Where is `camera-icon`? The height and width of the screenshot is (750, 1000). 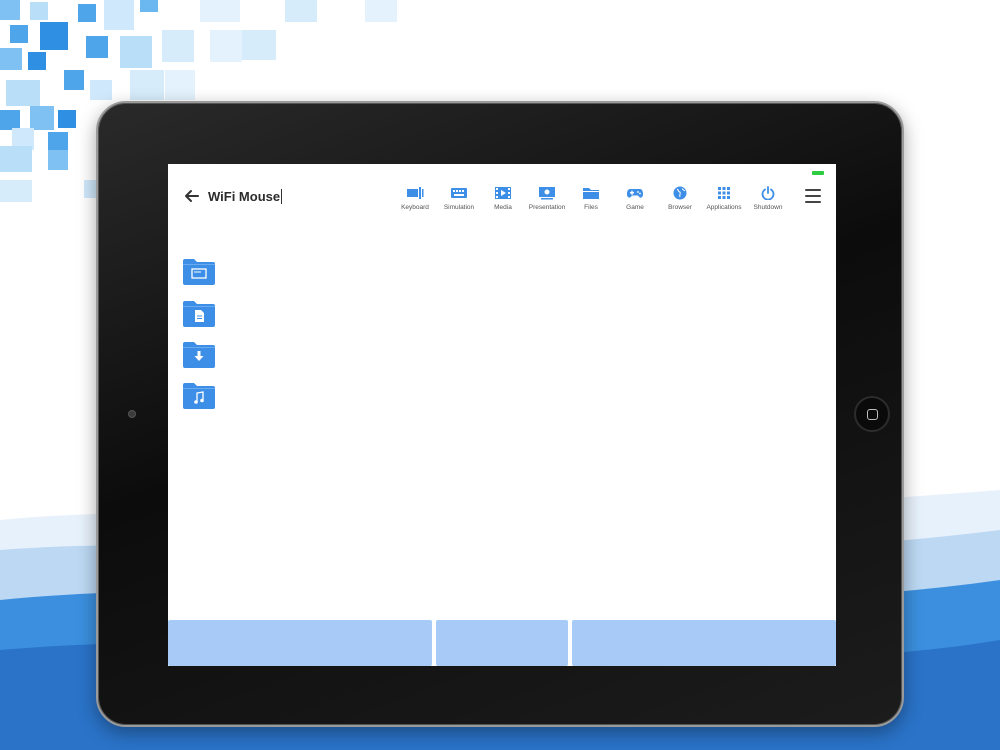
camera-icon is located at coordinates (132, 414).